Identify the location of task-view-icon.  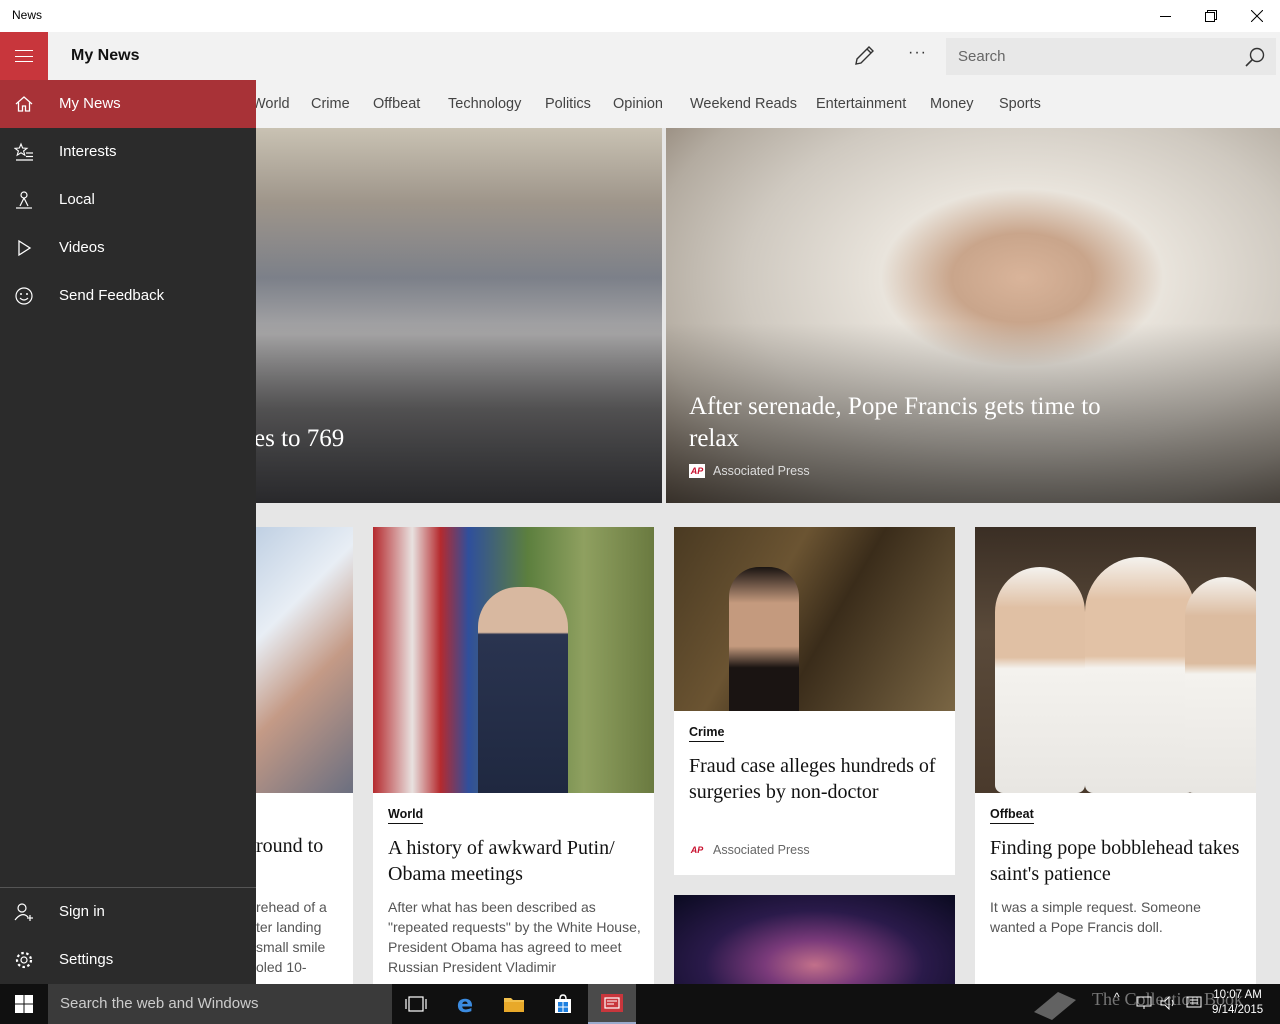
(416, 1004).